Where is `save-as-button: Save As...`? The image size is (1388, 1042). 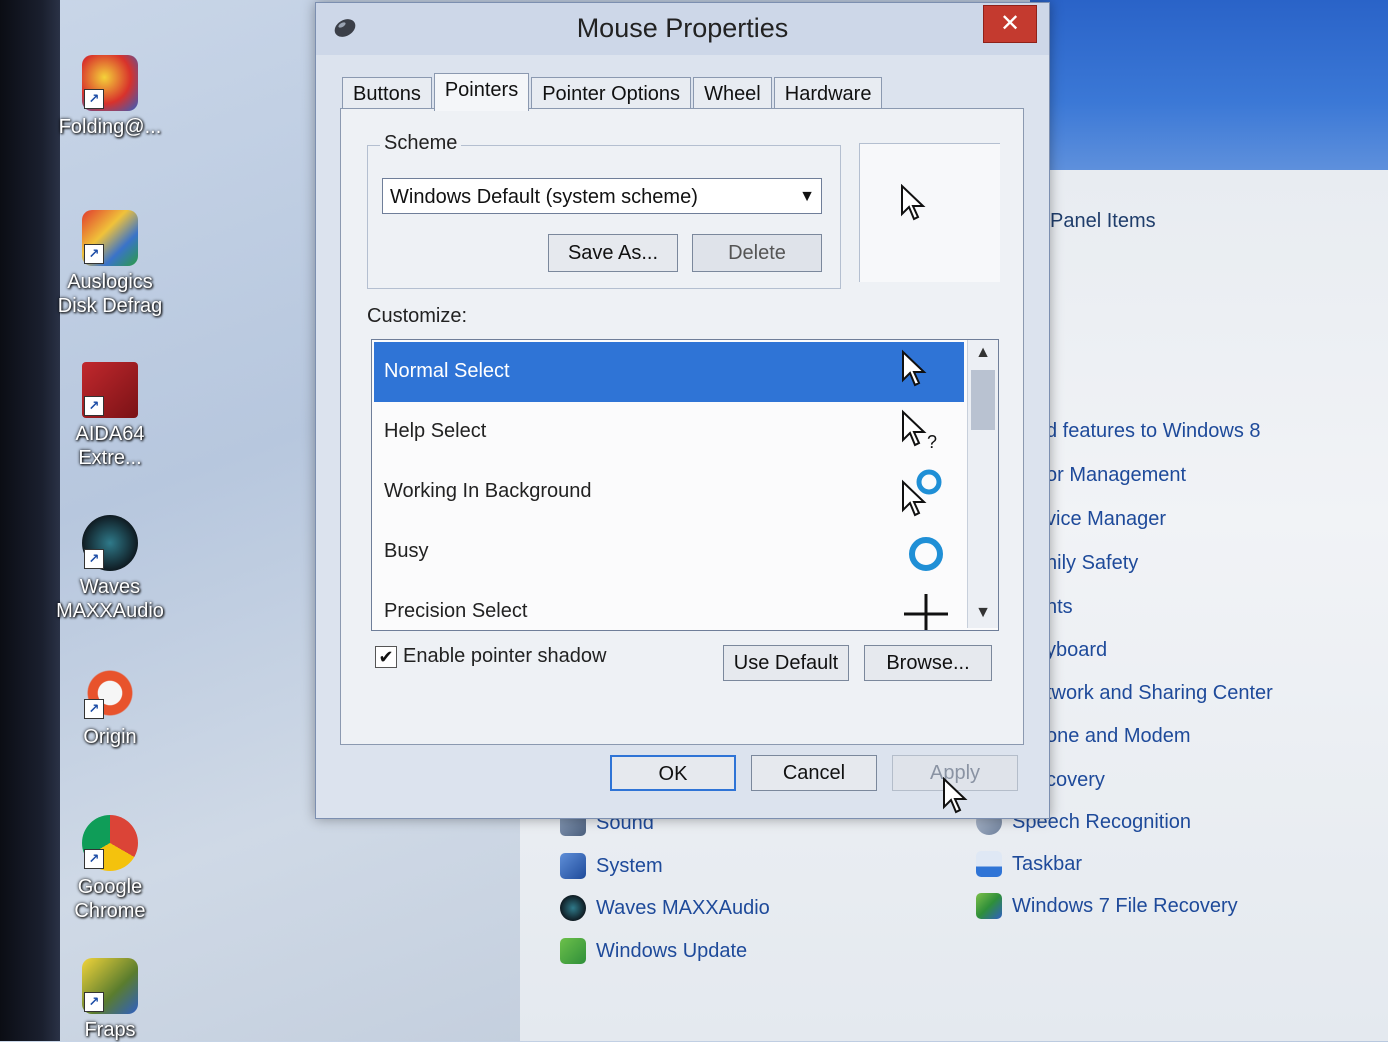 save-as-button: Save As... is located at coordinates (613, 253).